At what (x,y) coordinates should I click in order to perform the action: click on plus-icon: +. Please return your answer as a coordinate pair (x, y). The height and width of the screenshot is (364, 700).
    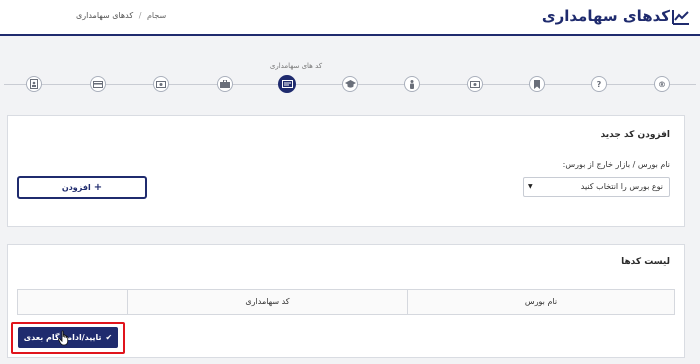
    Looking at the image, I should click on (98, 187).